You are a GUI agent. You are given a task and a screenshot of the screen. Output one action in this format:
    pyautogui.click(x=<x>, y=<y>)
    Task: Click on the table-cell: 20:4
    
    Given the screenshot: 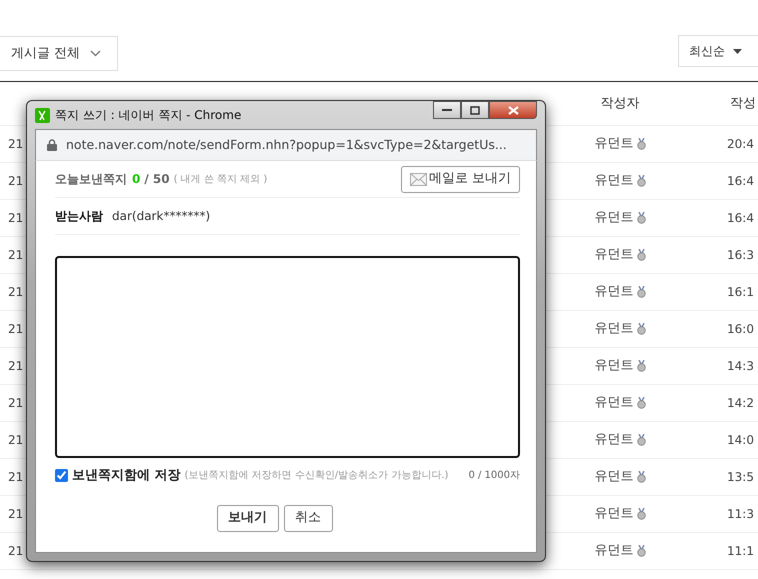 What is the action you would take?
    pyautogui.click(x=740, y=144)
    